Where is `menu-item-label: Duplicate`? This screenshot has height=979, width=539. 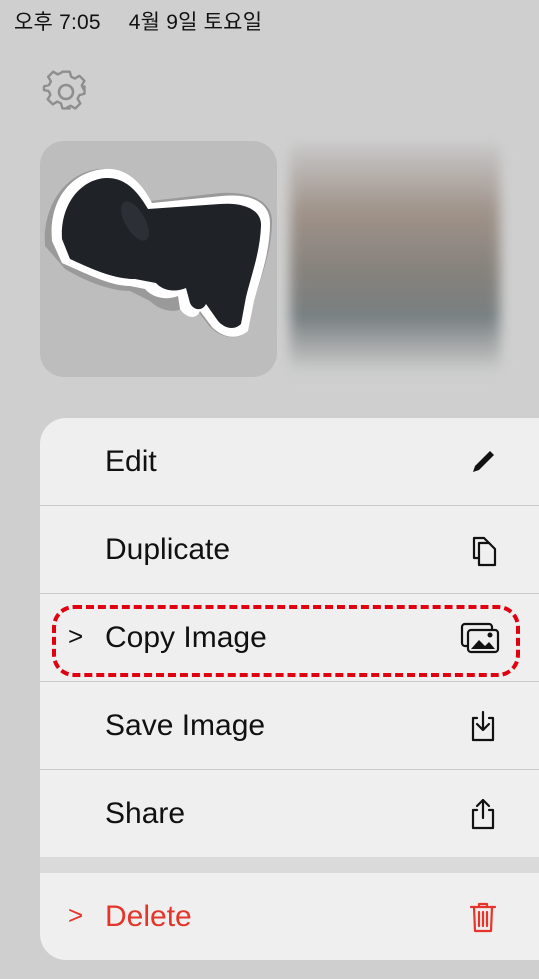
menu-item-label: Duplicate is located at coordinates (168, 549).